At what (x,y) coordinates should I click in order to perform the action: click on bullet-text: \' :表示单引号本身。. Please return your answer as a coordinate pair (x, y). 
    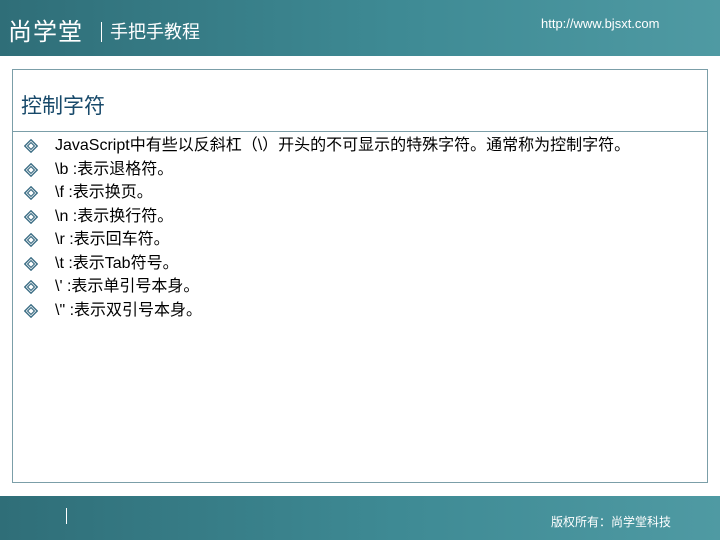
    Looking at the image, I should click on (127, 286).